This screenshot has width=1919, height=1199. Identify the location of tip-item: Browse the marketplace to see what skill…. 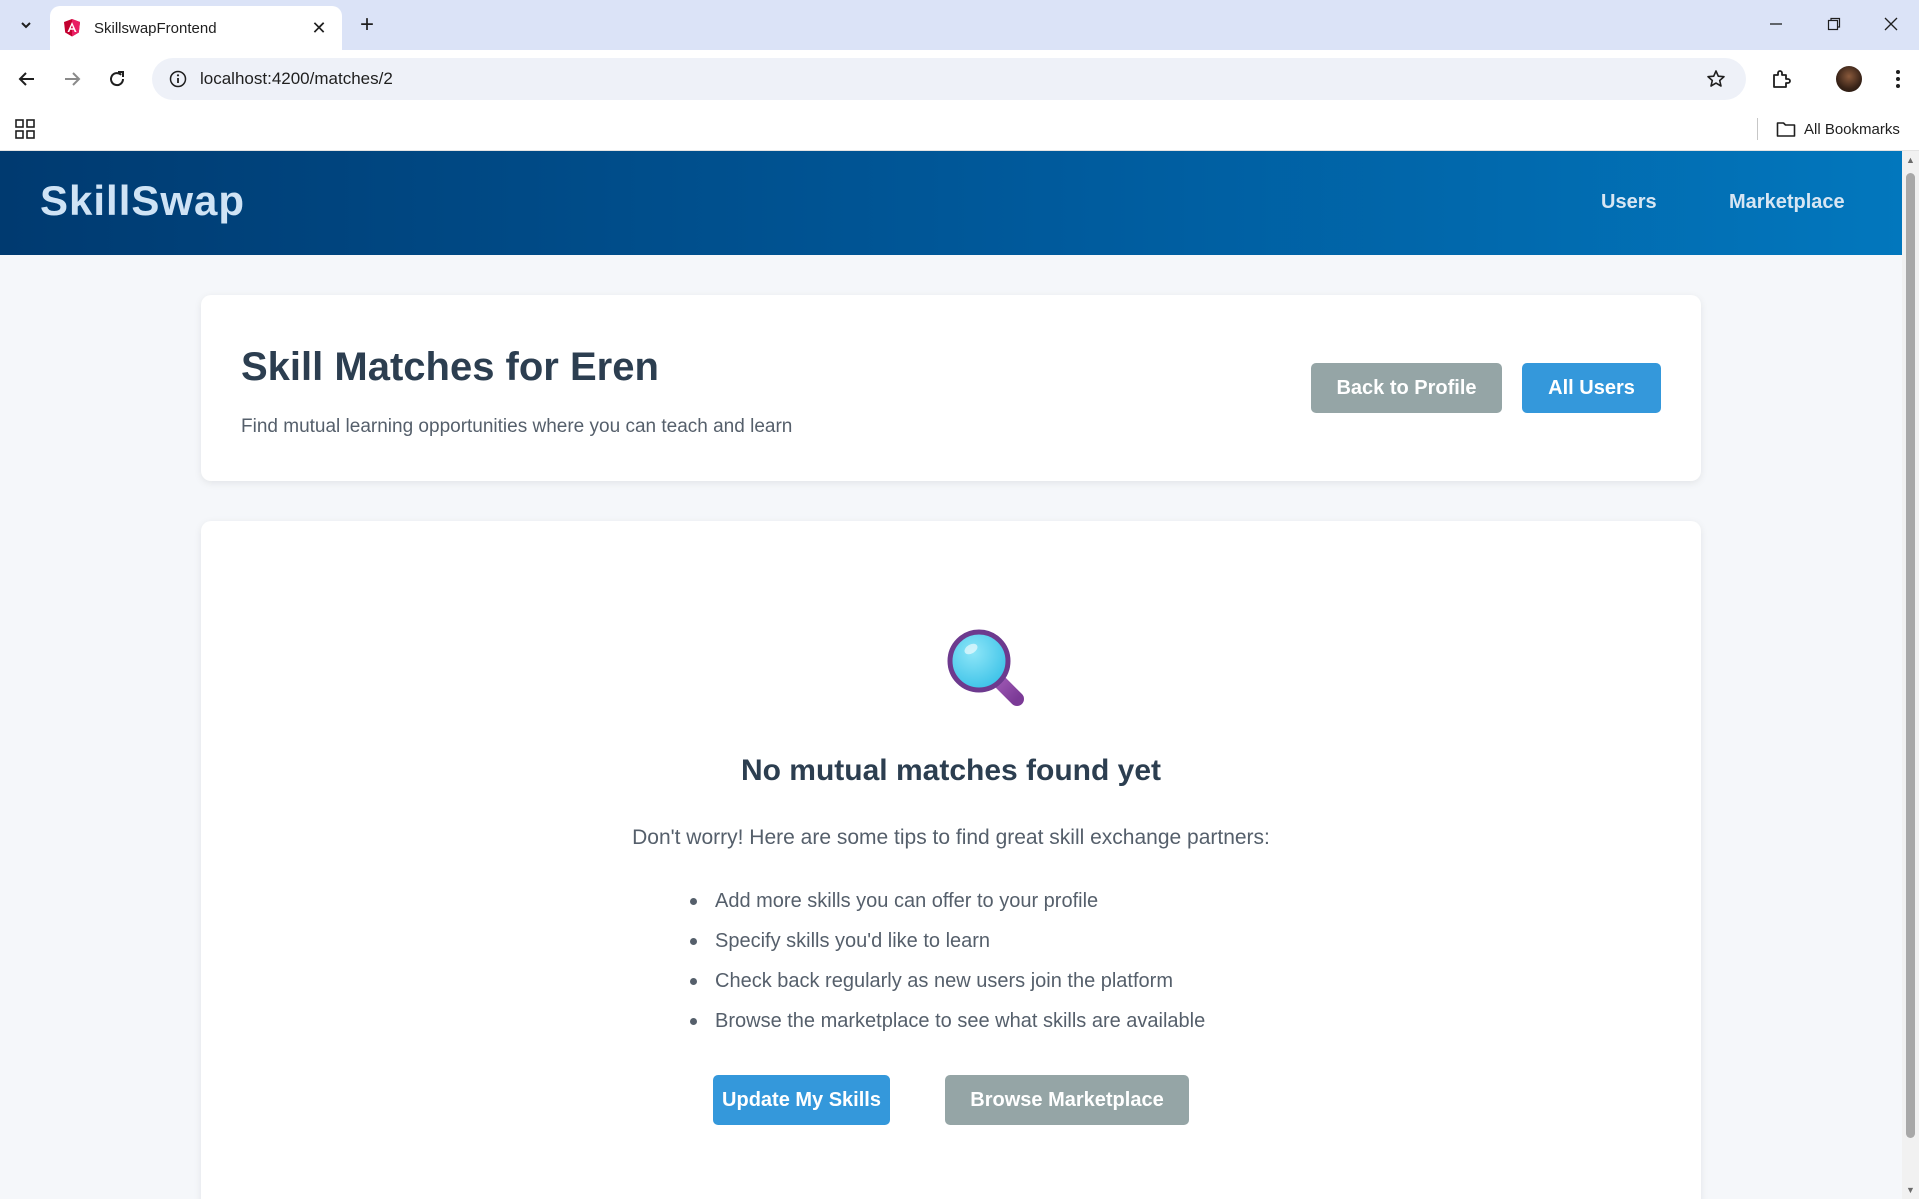
(968, 1021).